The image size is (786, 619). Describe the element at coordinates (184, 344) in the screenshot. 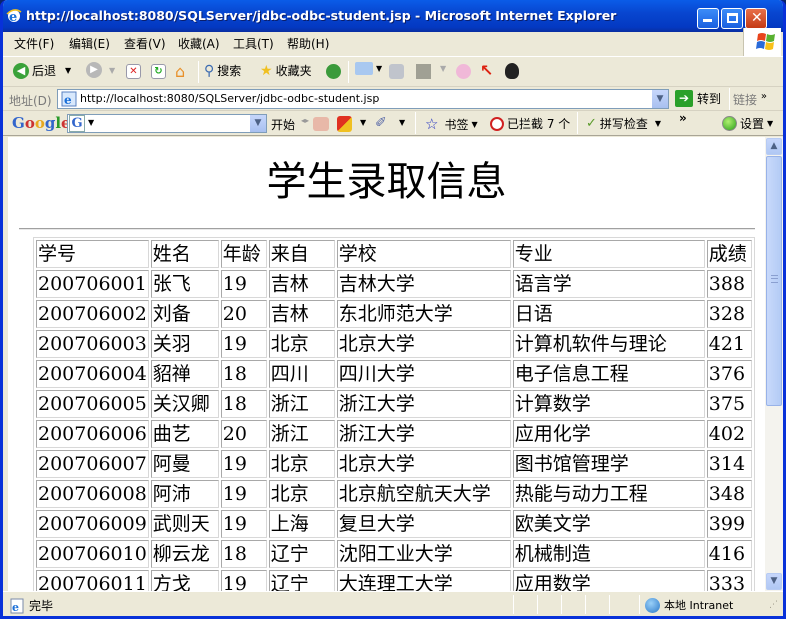

I see `cell-name: 关羽` at that location.